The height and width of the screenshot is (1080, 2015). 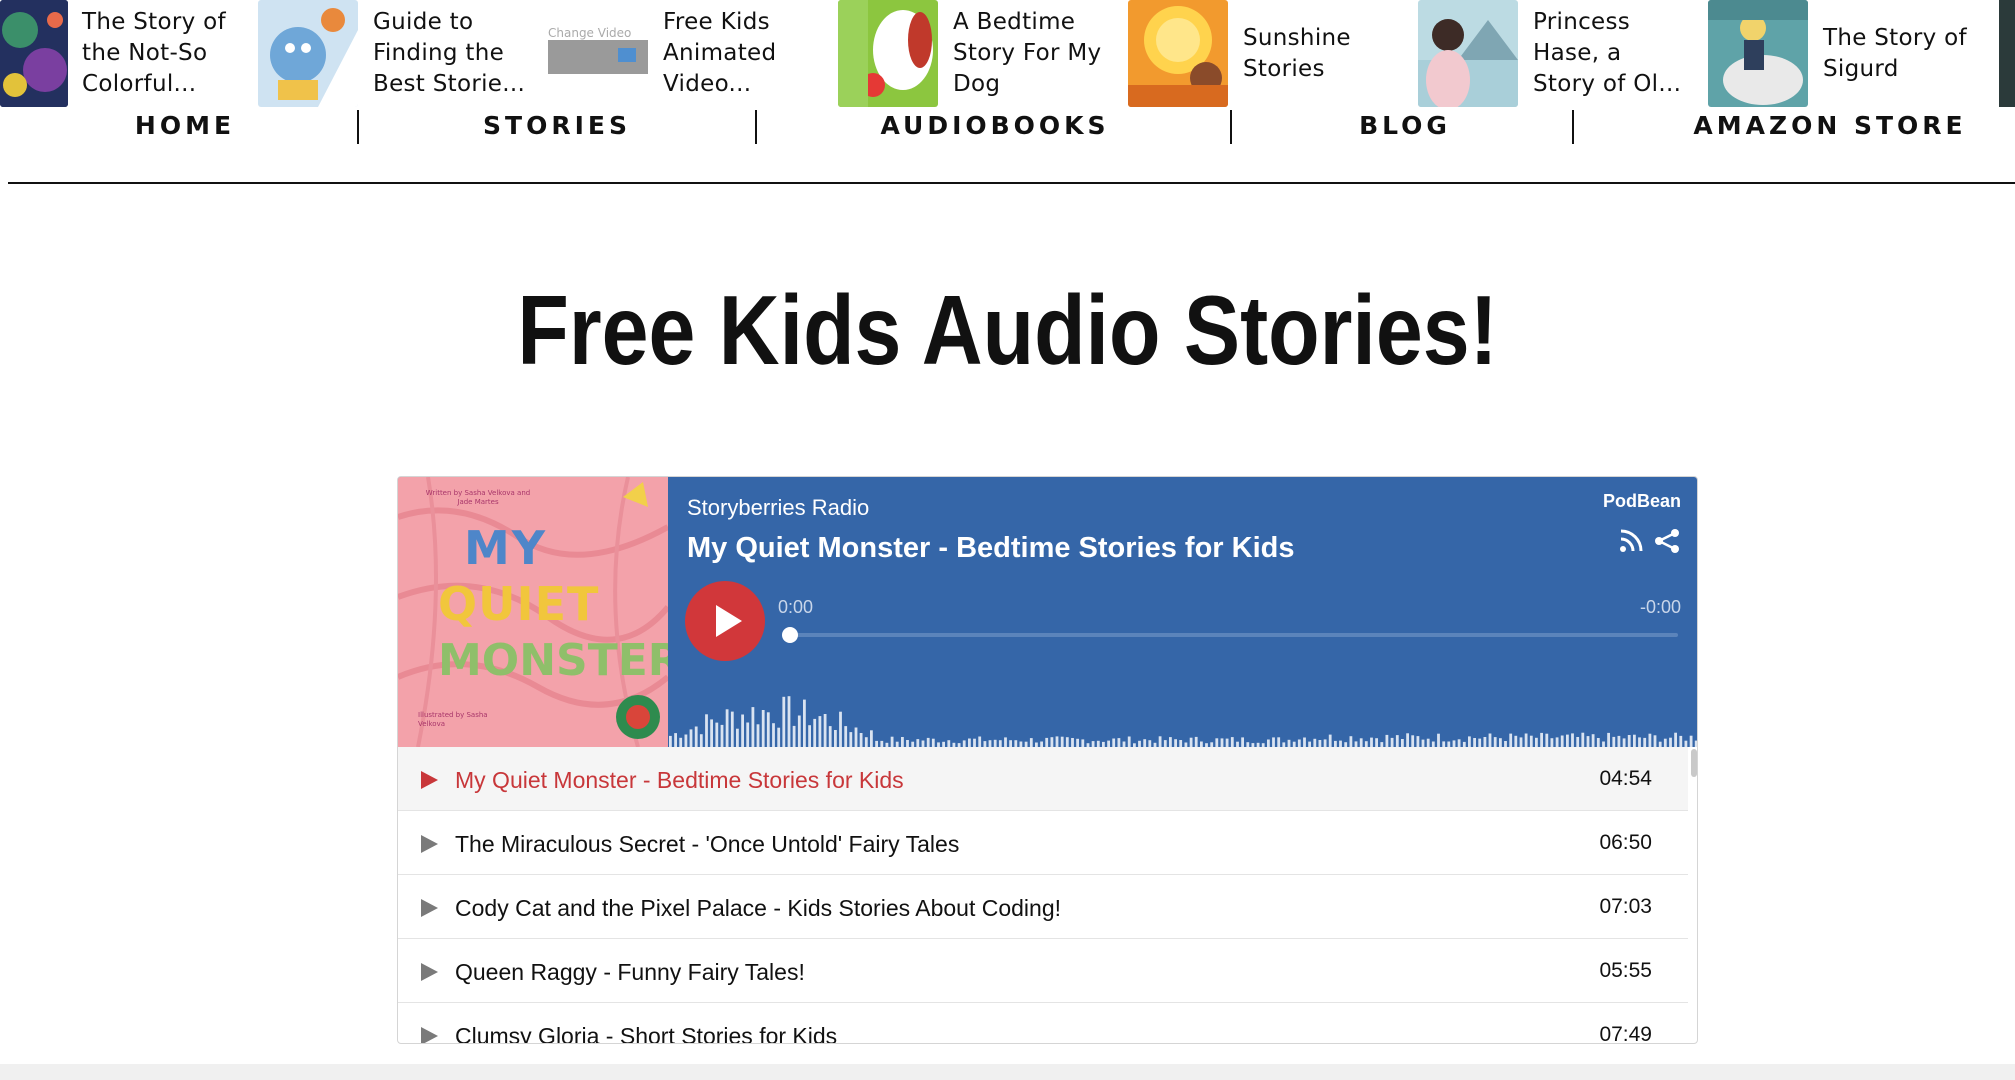 What do you see at coordinates (1837, 53) in the screenshot?
I see `carousel-item: The Story of Sigurd` at bounding box center [1837, 53].